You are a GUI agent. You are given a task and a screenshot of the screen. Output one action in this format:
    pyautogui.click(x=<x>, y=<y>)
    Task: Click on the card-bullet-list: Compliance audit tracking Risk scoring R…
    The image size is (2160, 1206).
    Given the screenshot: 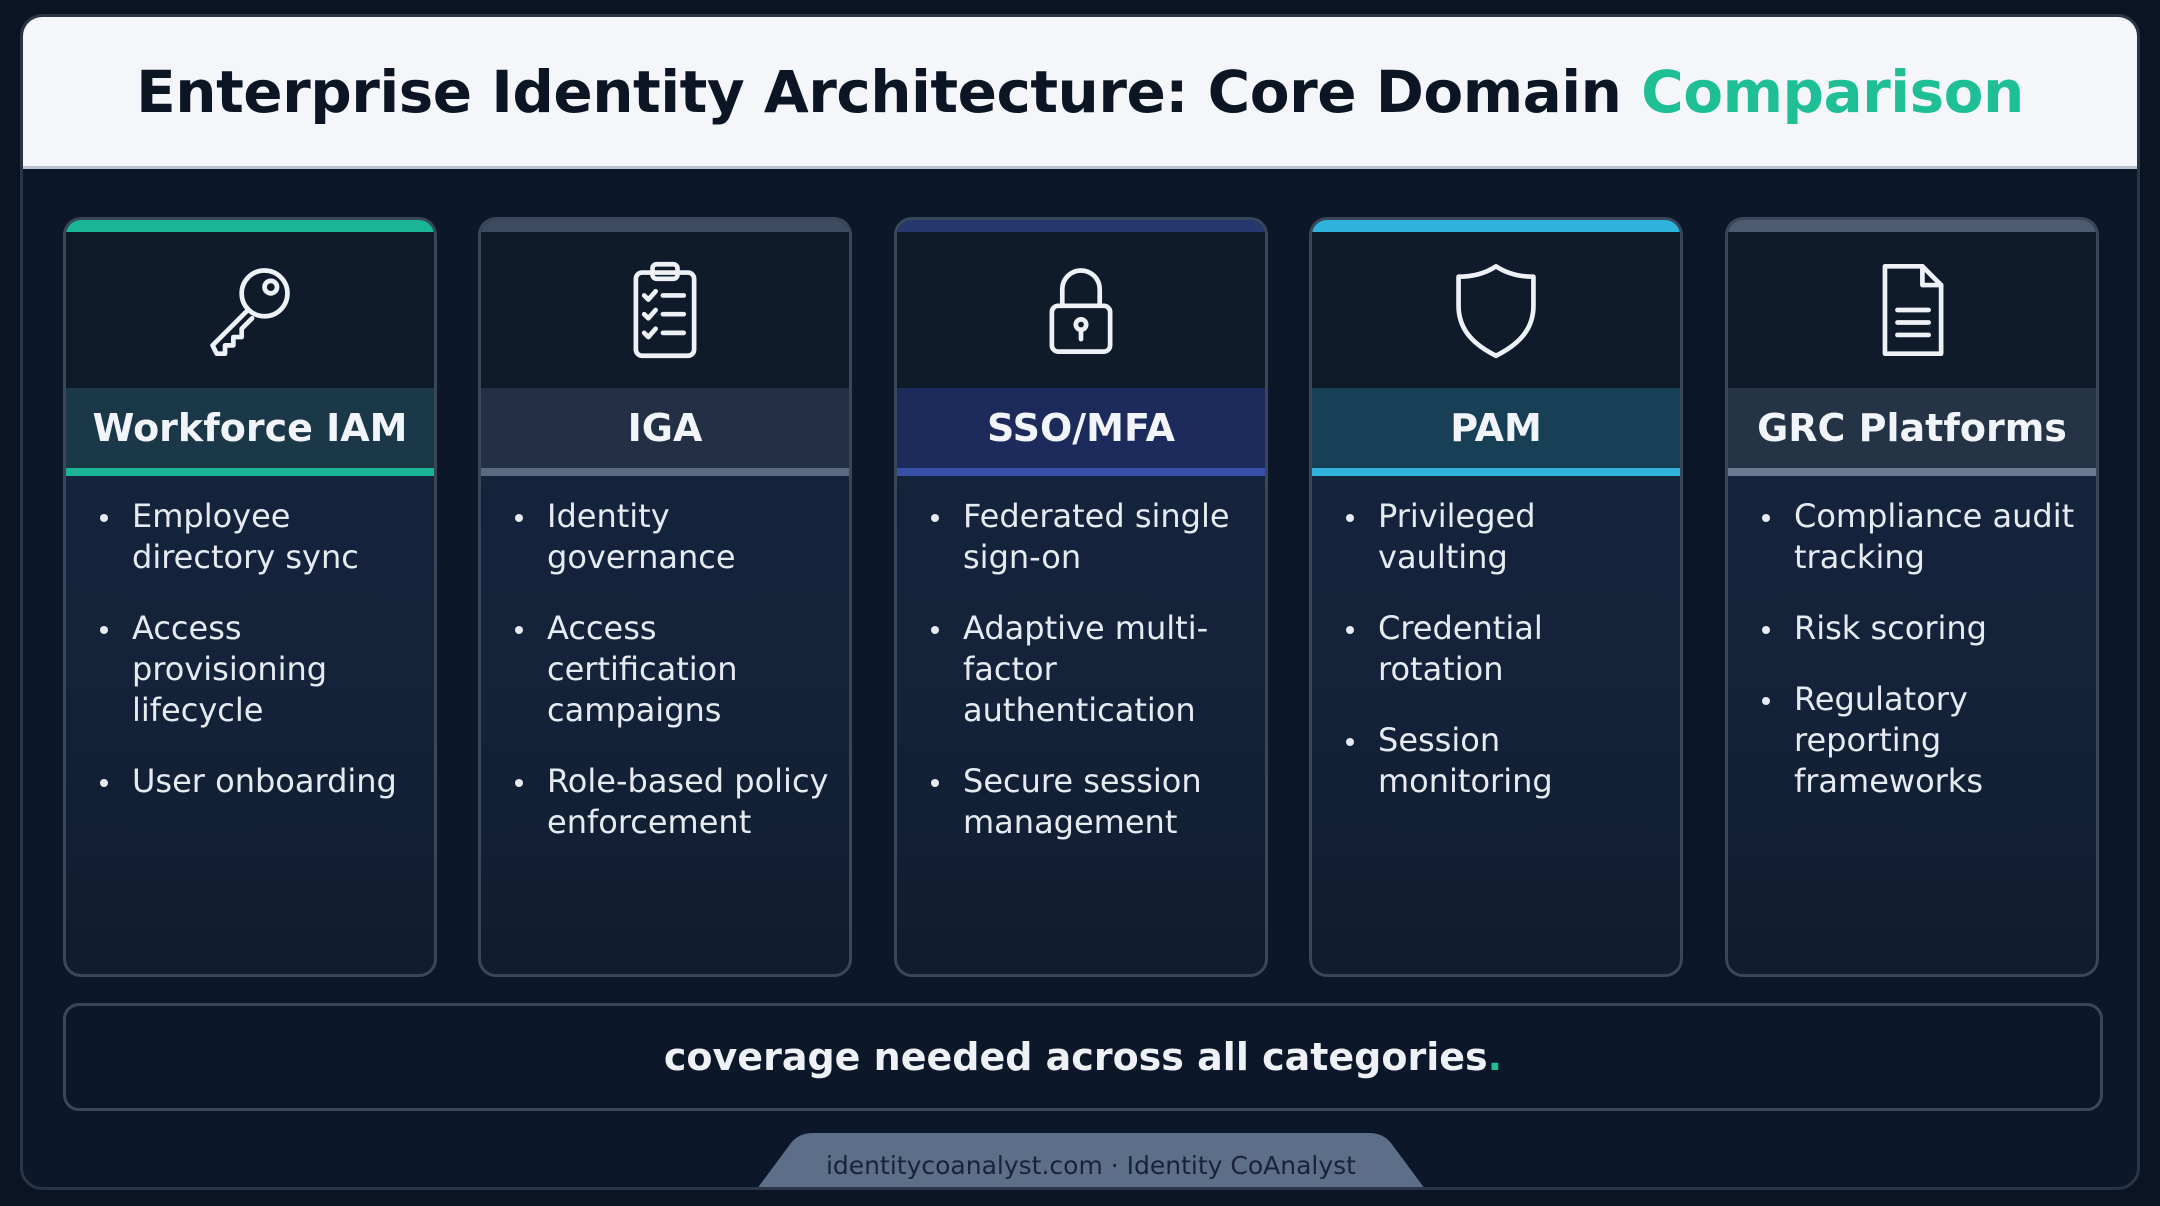 What is the action you would take?
    pyautogui.click(x=1912, y=664)
    